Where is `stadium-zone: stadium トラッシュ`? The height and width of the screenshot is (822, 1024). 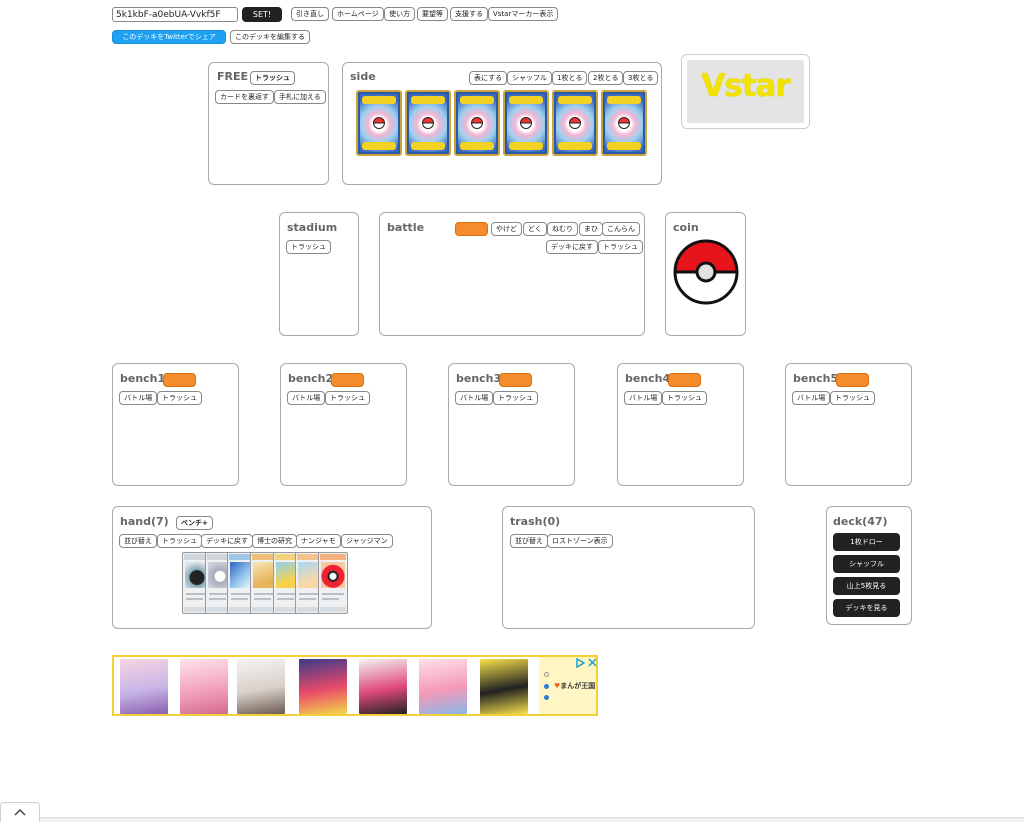 stadium-zone: stadium トラッシュ is located at coordinates (319, 274).